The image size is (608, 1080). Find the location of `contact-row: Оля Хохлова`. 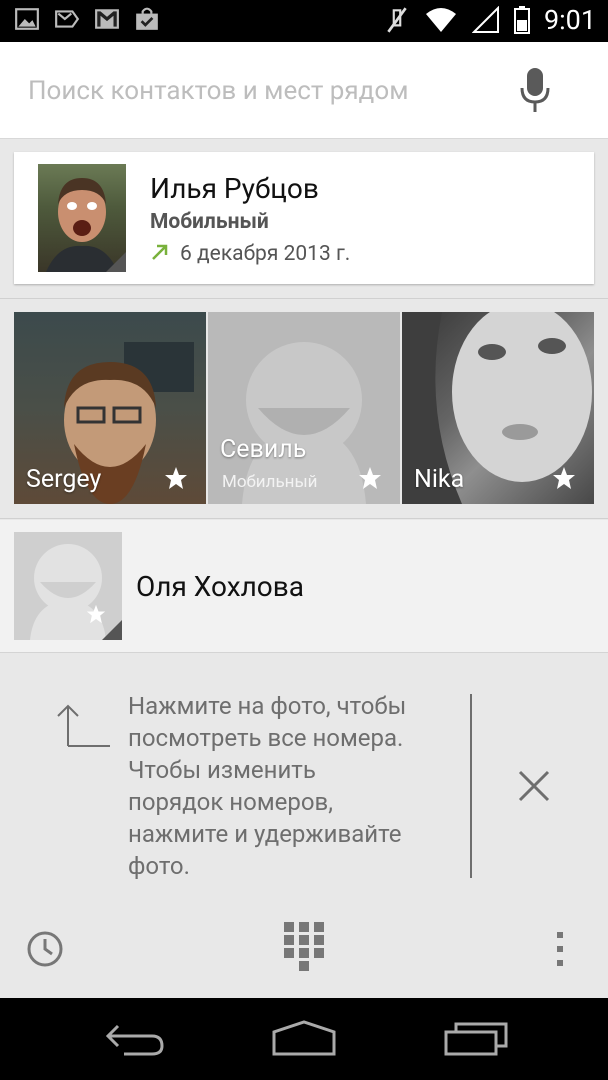

contact-row: Оля Хохлова is located at coordinates (304, 586).